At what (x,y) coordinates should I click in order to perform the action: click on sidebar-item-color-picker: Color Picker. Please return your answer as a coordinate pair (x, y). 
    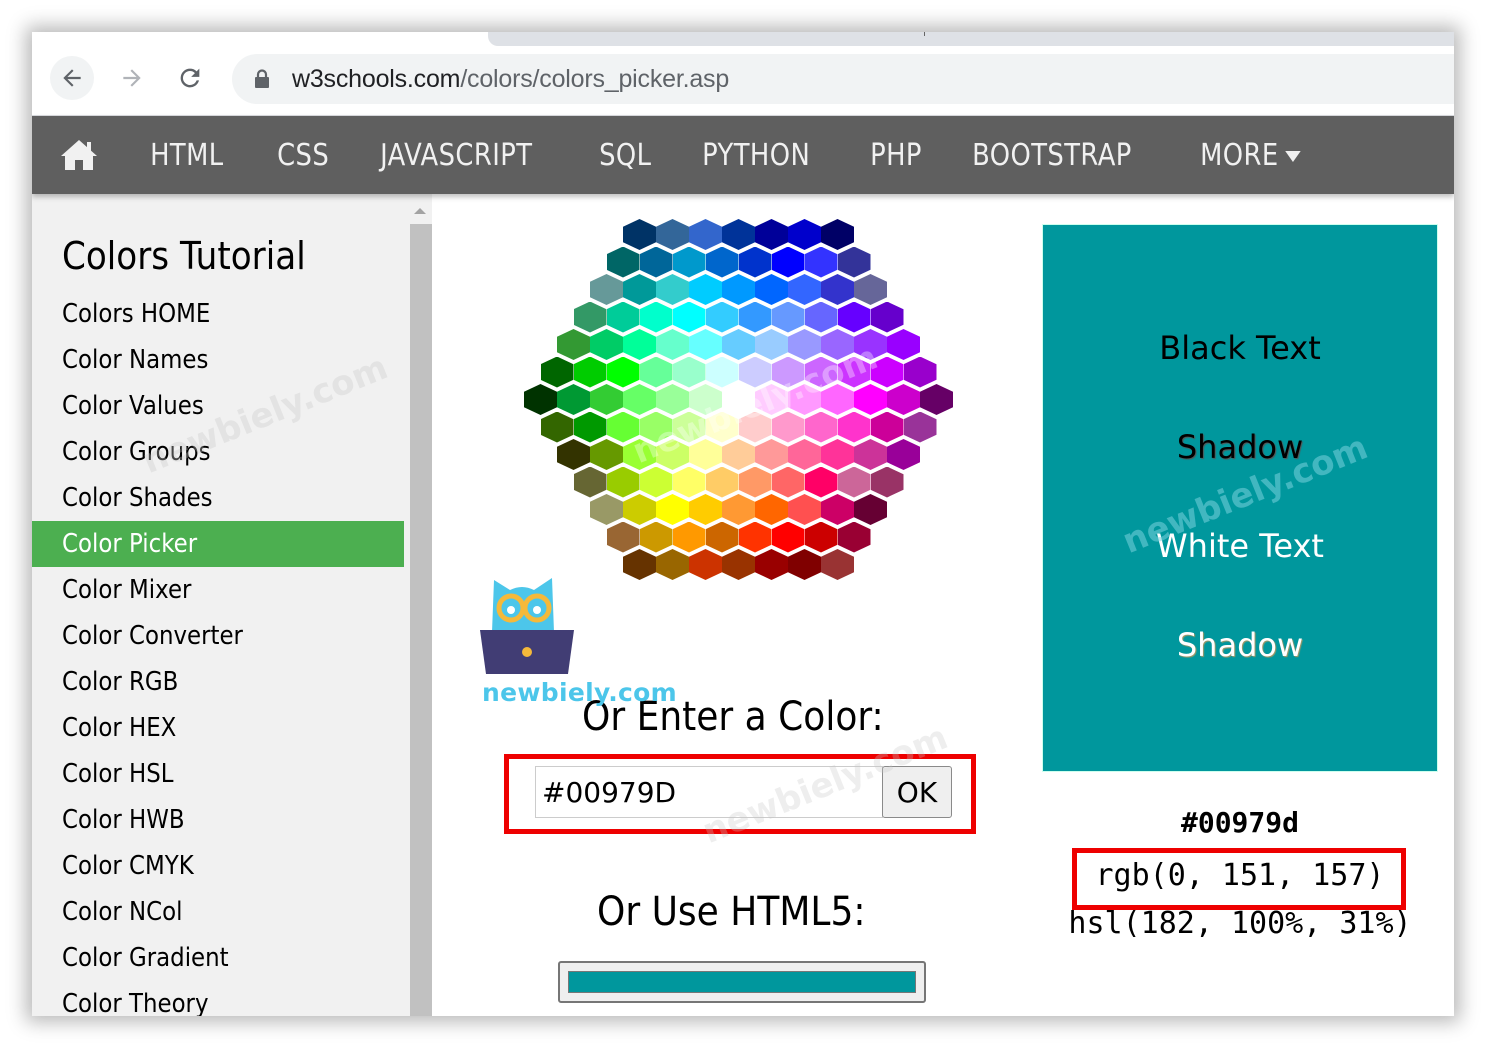
    Looking at the image, I should click on (218, 544).